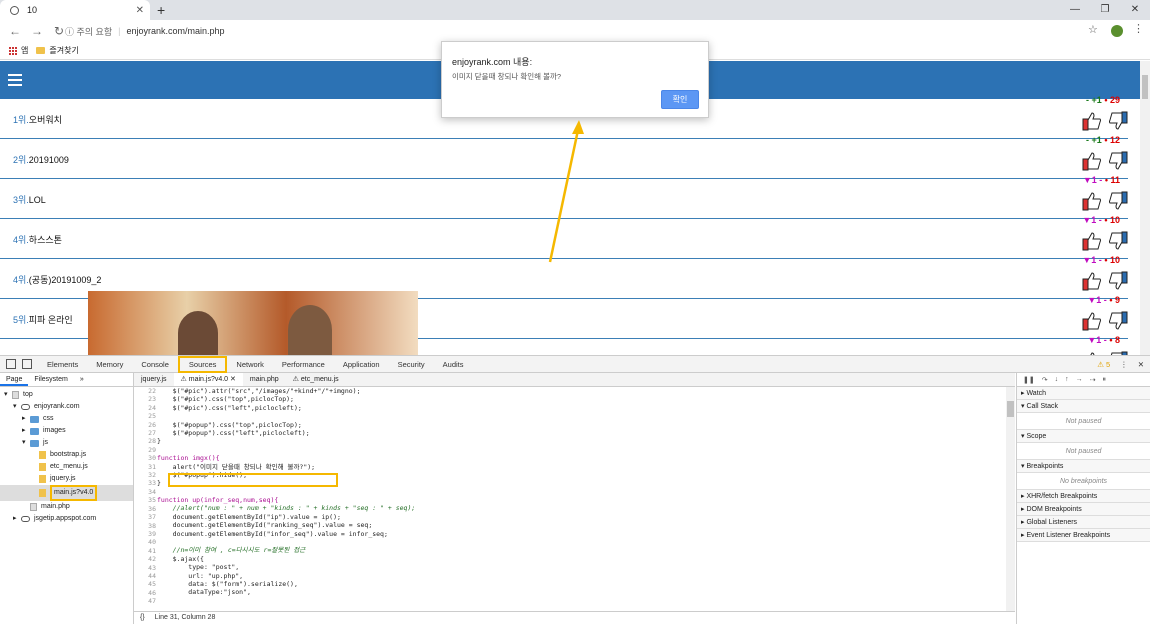  I want to click on step-into-icon: ↓, so click(1057, 379).